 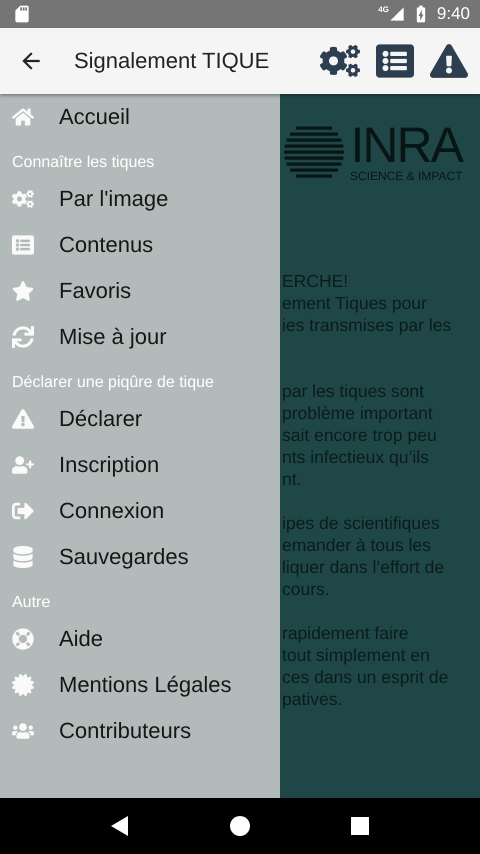 What do you see at coordinates (113, 383) in the screenshot?
I see `section-header: Déclarer une piqûre de tique` at bounding box center [113, 383].